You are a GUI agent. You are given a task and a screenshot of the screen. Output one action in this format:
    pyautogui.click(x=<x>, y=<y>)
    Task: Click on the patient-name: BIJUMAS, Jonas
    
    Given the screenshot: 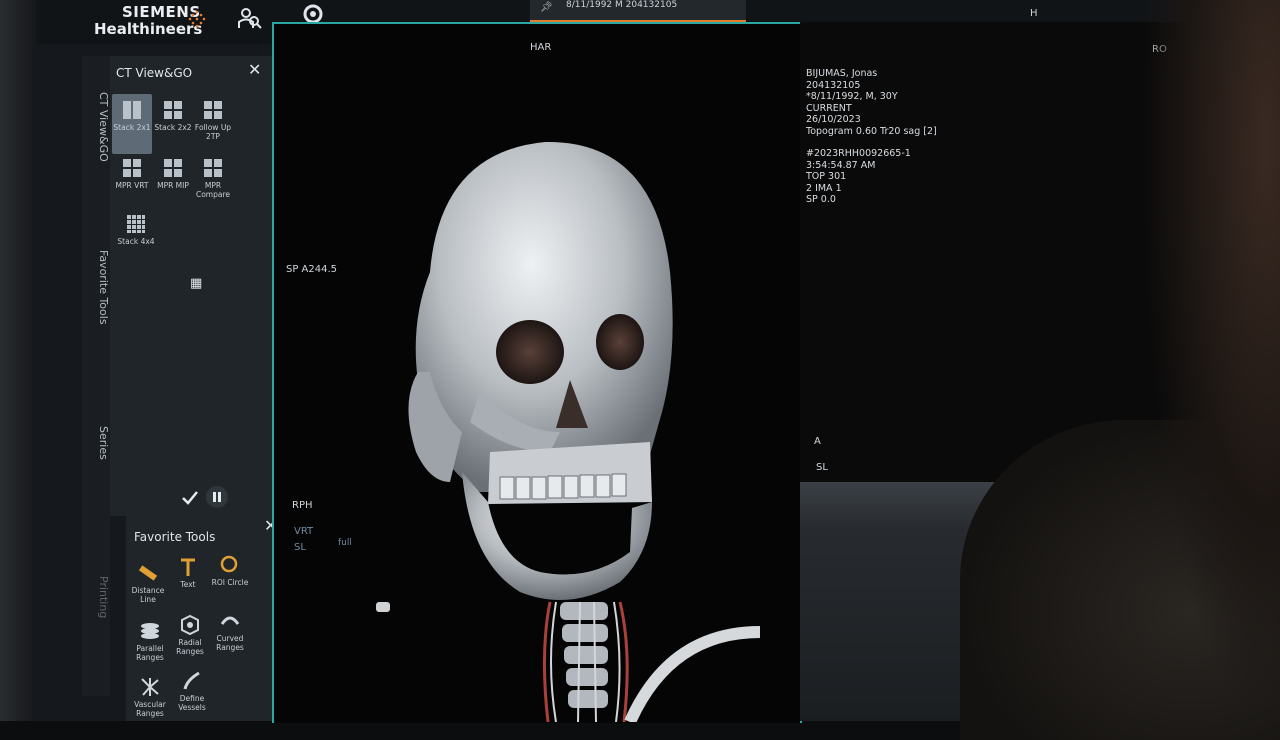 What is the action you would take?
    pyautogui.click(x=842, y=73)
    